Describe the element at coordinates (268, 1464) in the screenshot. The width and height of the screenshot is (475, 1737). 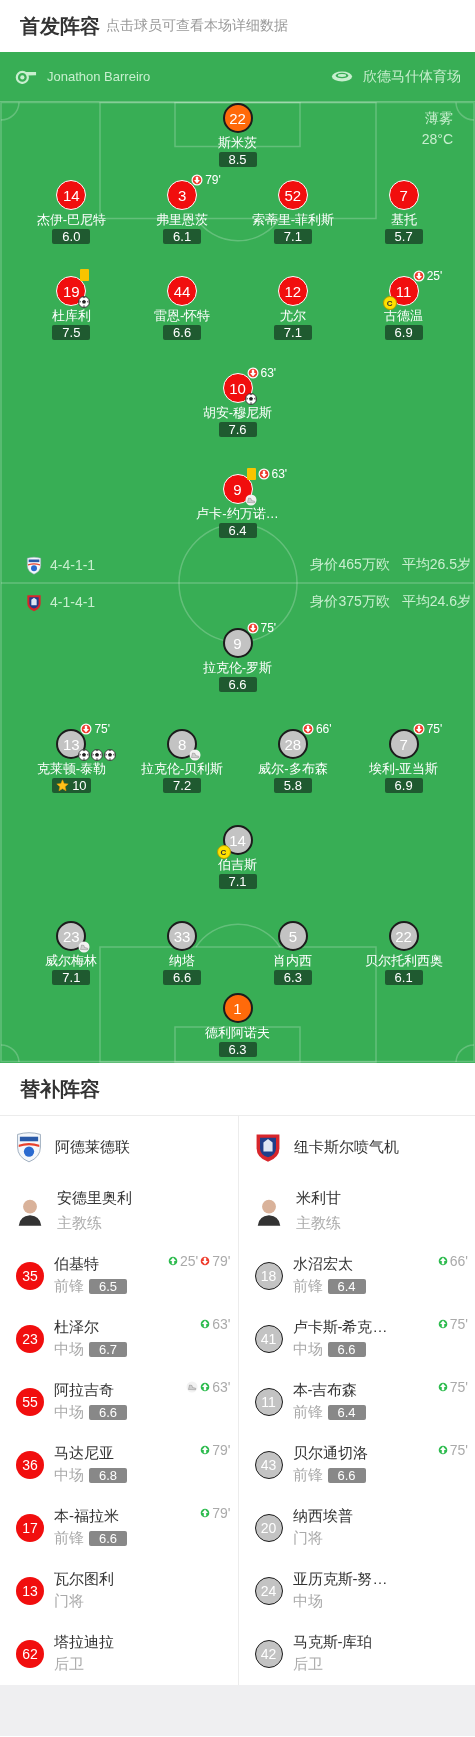
I see `jersey-number: 43` at that location.